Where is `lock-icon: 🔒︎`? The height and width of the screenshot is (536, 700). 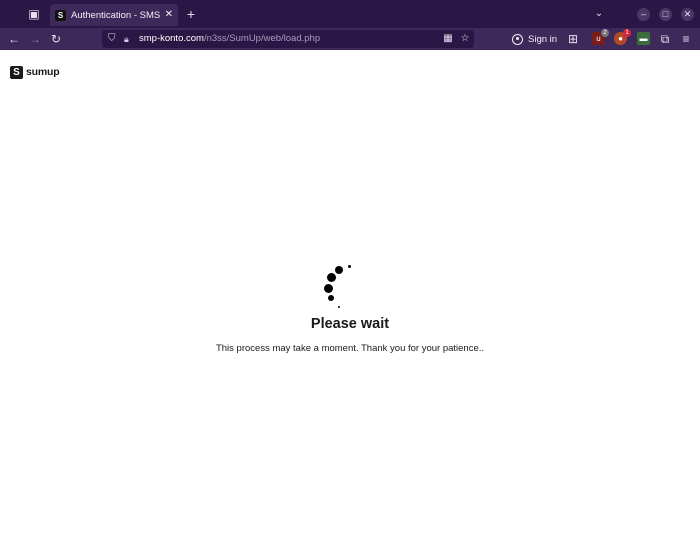
lock-icon: 🔒︎ is located at coordinates (129, 39).